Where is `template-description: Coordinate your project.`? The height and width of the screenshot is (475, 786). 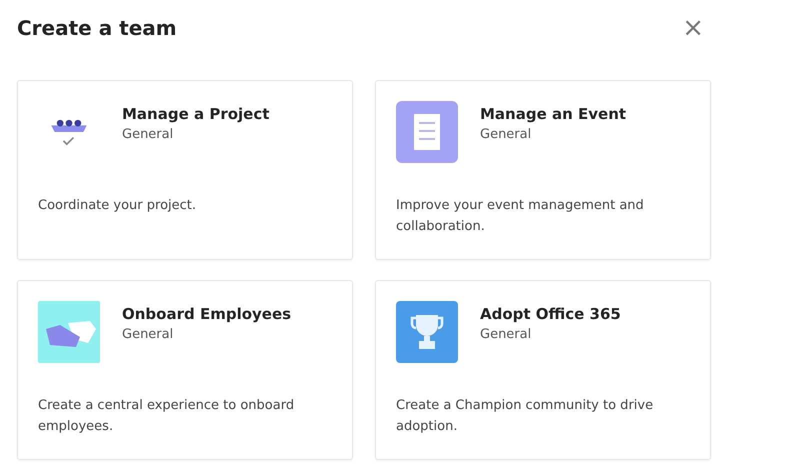
template-description: Coordinate your project. is located at coordinates (118, 206).